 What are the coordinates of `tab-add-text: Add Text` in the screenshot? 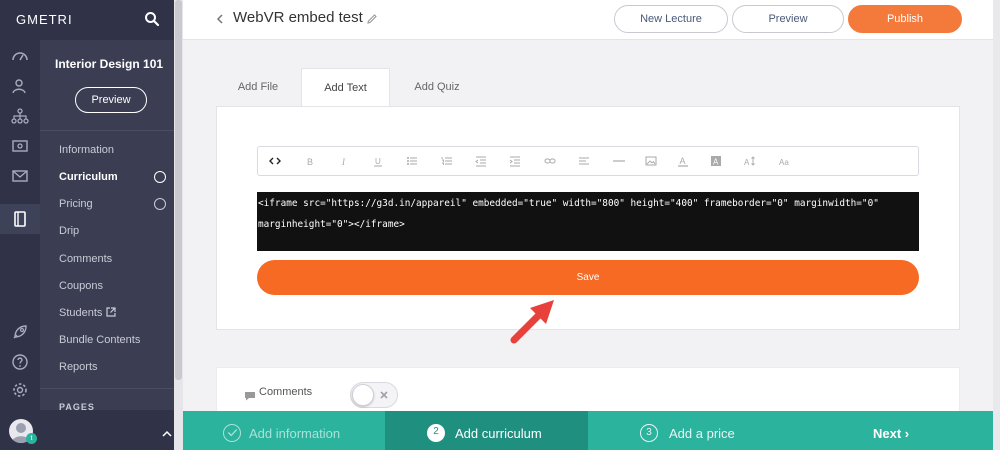 It's located at (345, 87).